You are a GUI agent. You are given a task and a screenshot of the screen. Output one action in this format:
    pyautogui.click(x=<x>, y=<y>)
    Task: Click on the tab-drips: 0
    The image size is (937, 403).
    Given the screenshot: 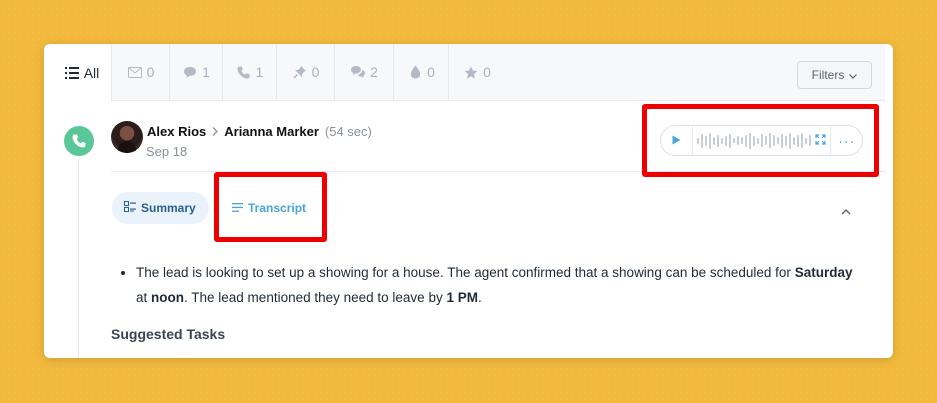 What is the action you would take?
    pyautogui.click(x=421, y=72)
    